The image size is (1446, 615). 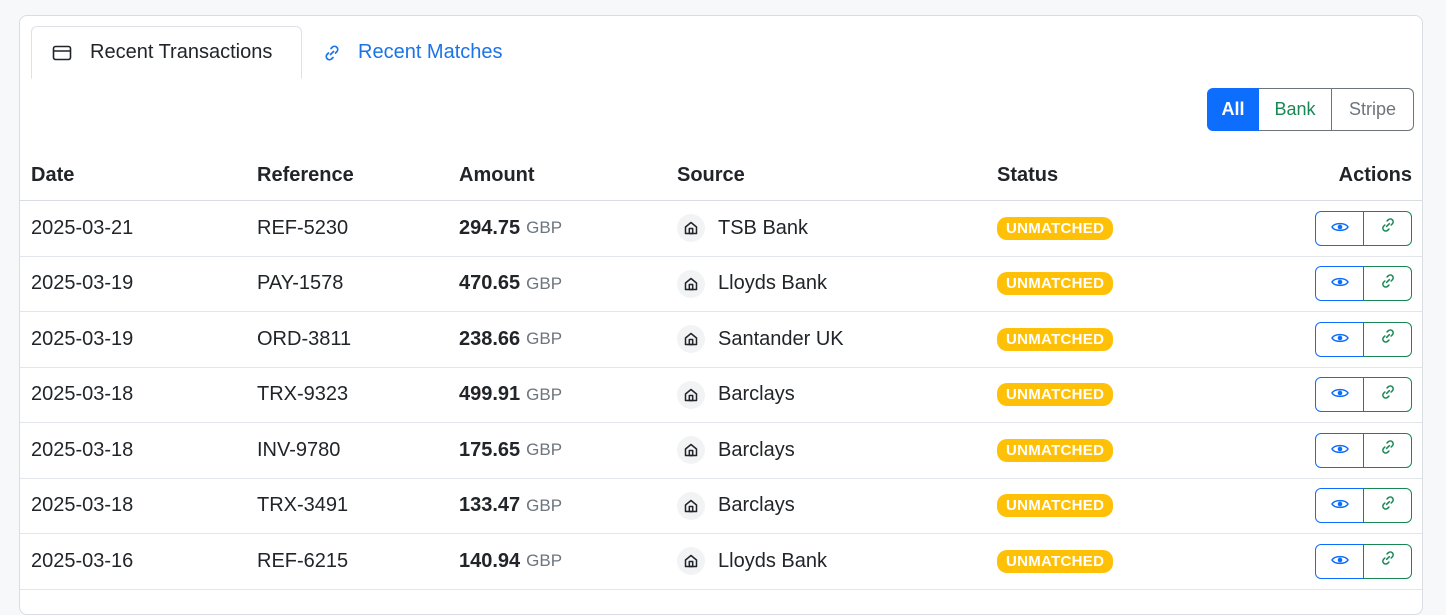 What do you see at coordinates (166, 52) in the screenshot?
I see `tab-recent-transactions: Recent Transactions` at bounding box center [166, 52].